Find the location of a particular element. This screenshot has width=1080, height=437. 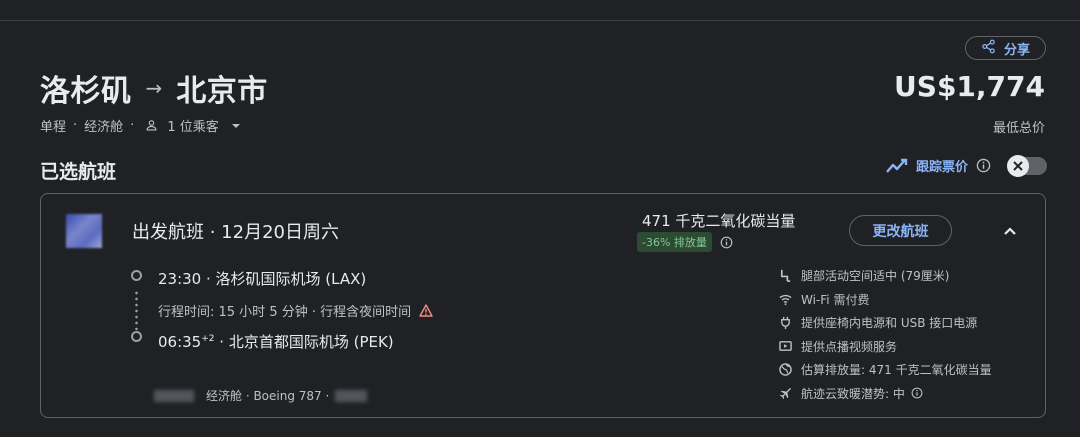

person-icon is located at coordinates (151, 125).